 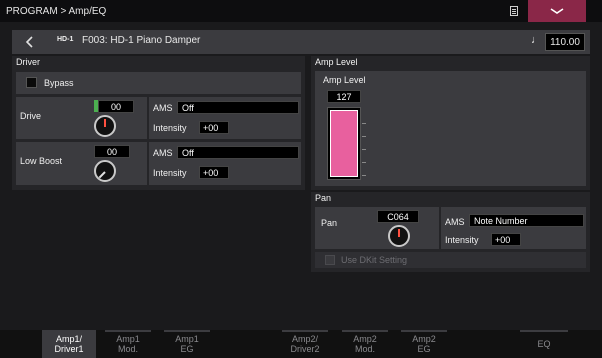 What do you see at coordinates (65, 39) in the screenshot?
I see `hd1-badge: HD-1` at bounding box center [65, 39].